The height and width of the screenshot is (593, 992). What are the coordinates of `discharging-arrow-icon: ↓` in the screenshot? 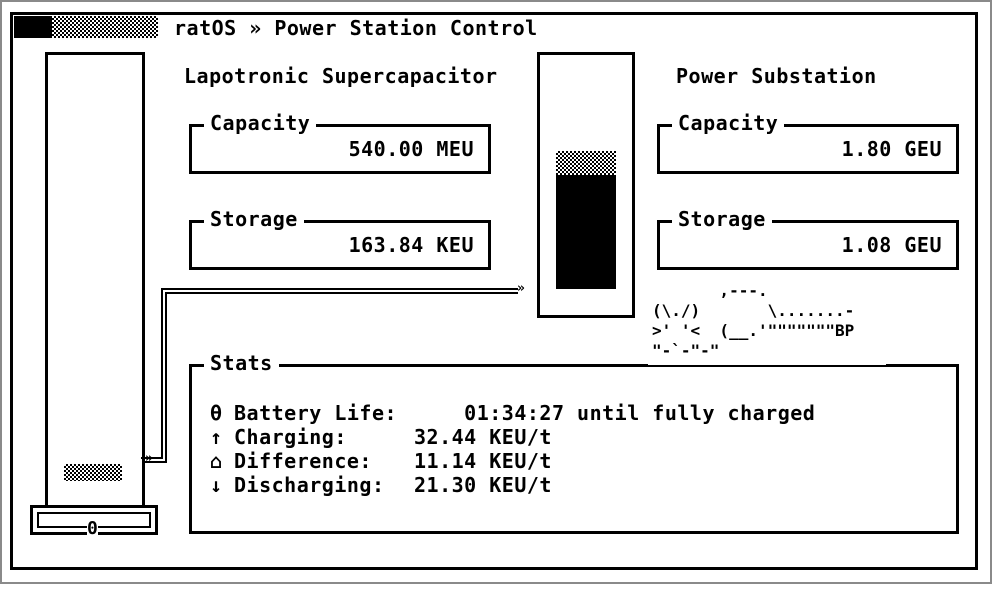 It's located at (216, 485).